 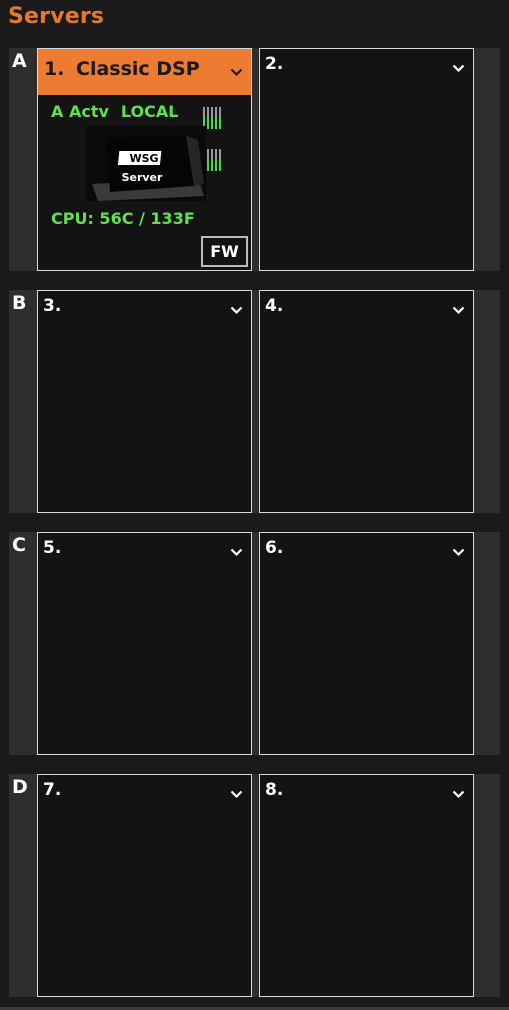 I want to click on group-letter: D, so click(x=20, y=787).